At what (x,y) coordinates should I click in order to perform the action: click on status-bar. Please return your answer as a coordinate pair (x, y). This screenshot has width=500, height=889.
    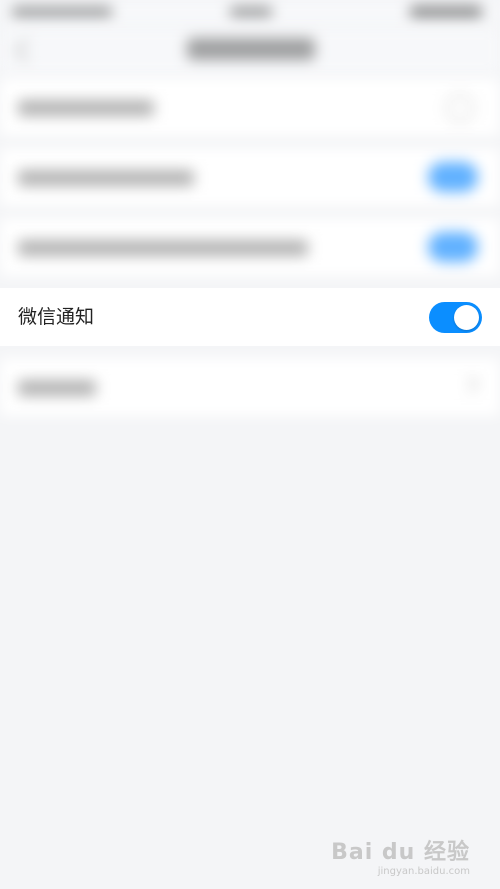
    Looking at the image, I should click on (250, 14).